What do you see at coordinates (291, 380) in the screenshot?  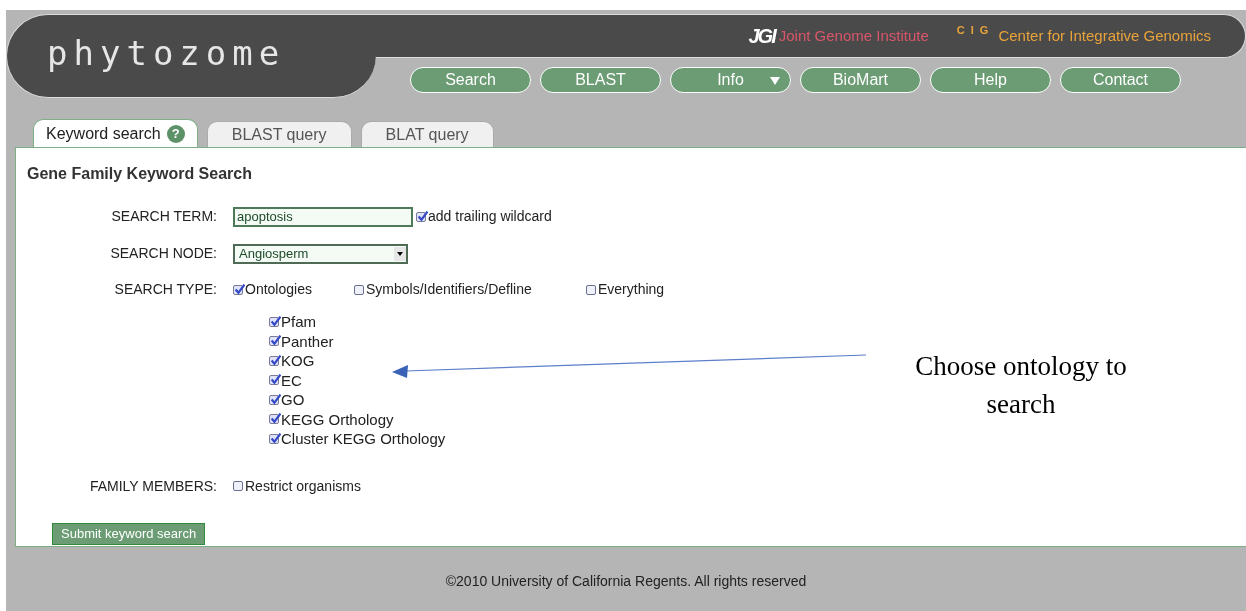 I see `checkbox-label: EC` at bounding box center [291, 380].